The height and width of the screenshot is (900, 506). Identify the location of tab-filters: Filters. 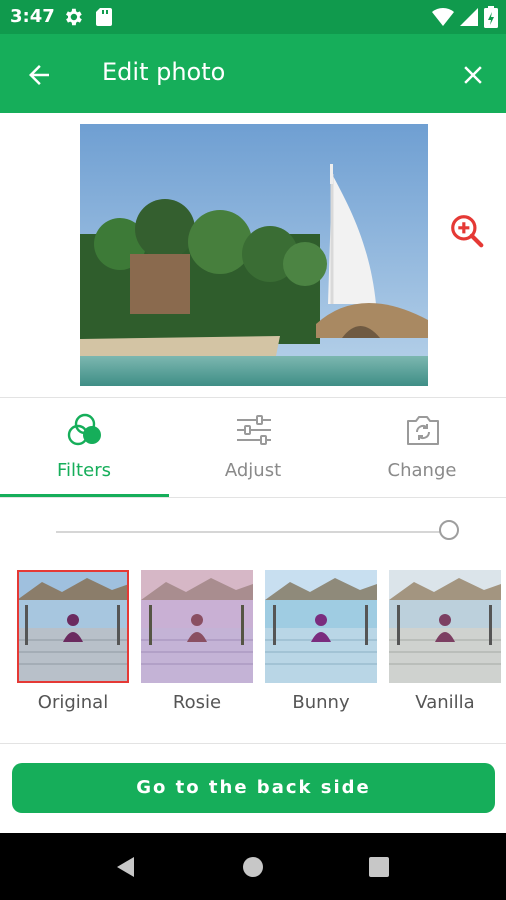
(84, 448).